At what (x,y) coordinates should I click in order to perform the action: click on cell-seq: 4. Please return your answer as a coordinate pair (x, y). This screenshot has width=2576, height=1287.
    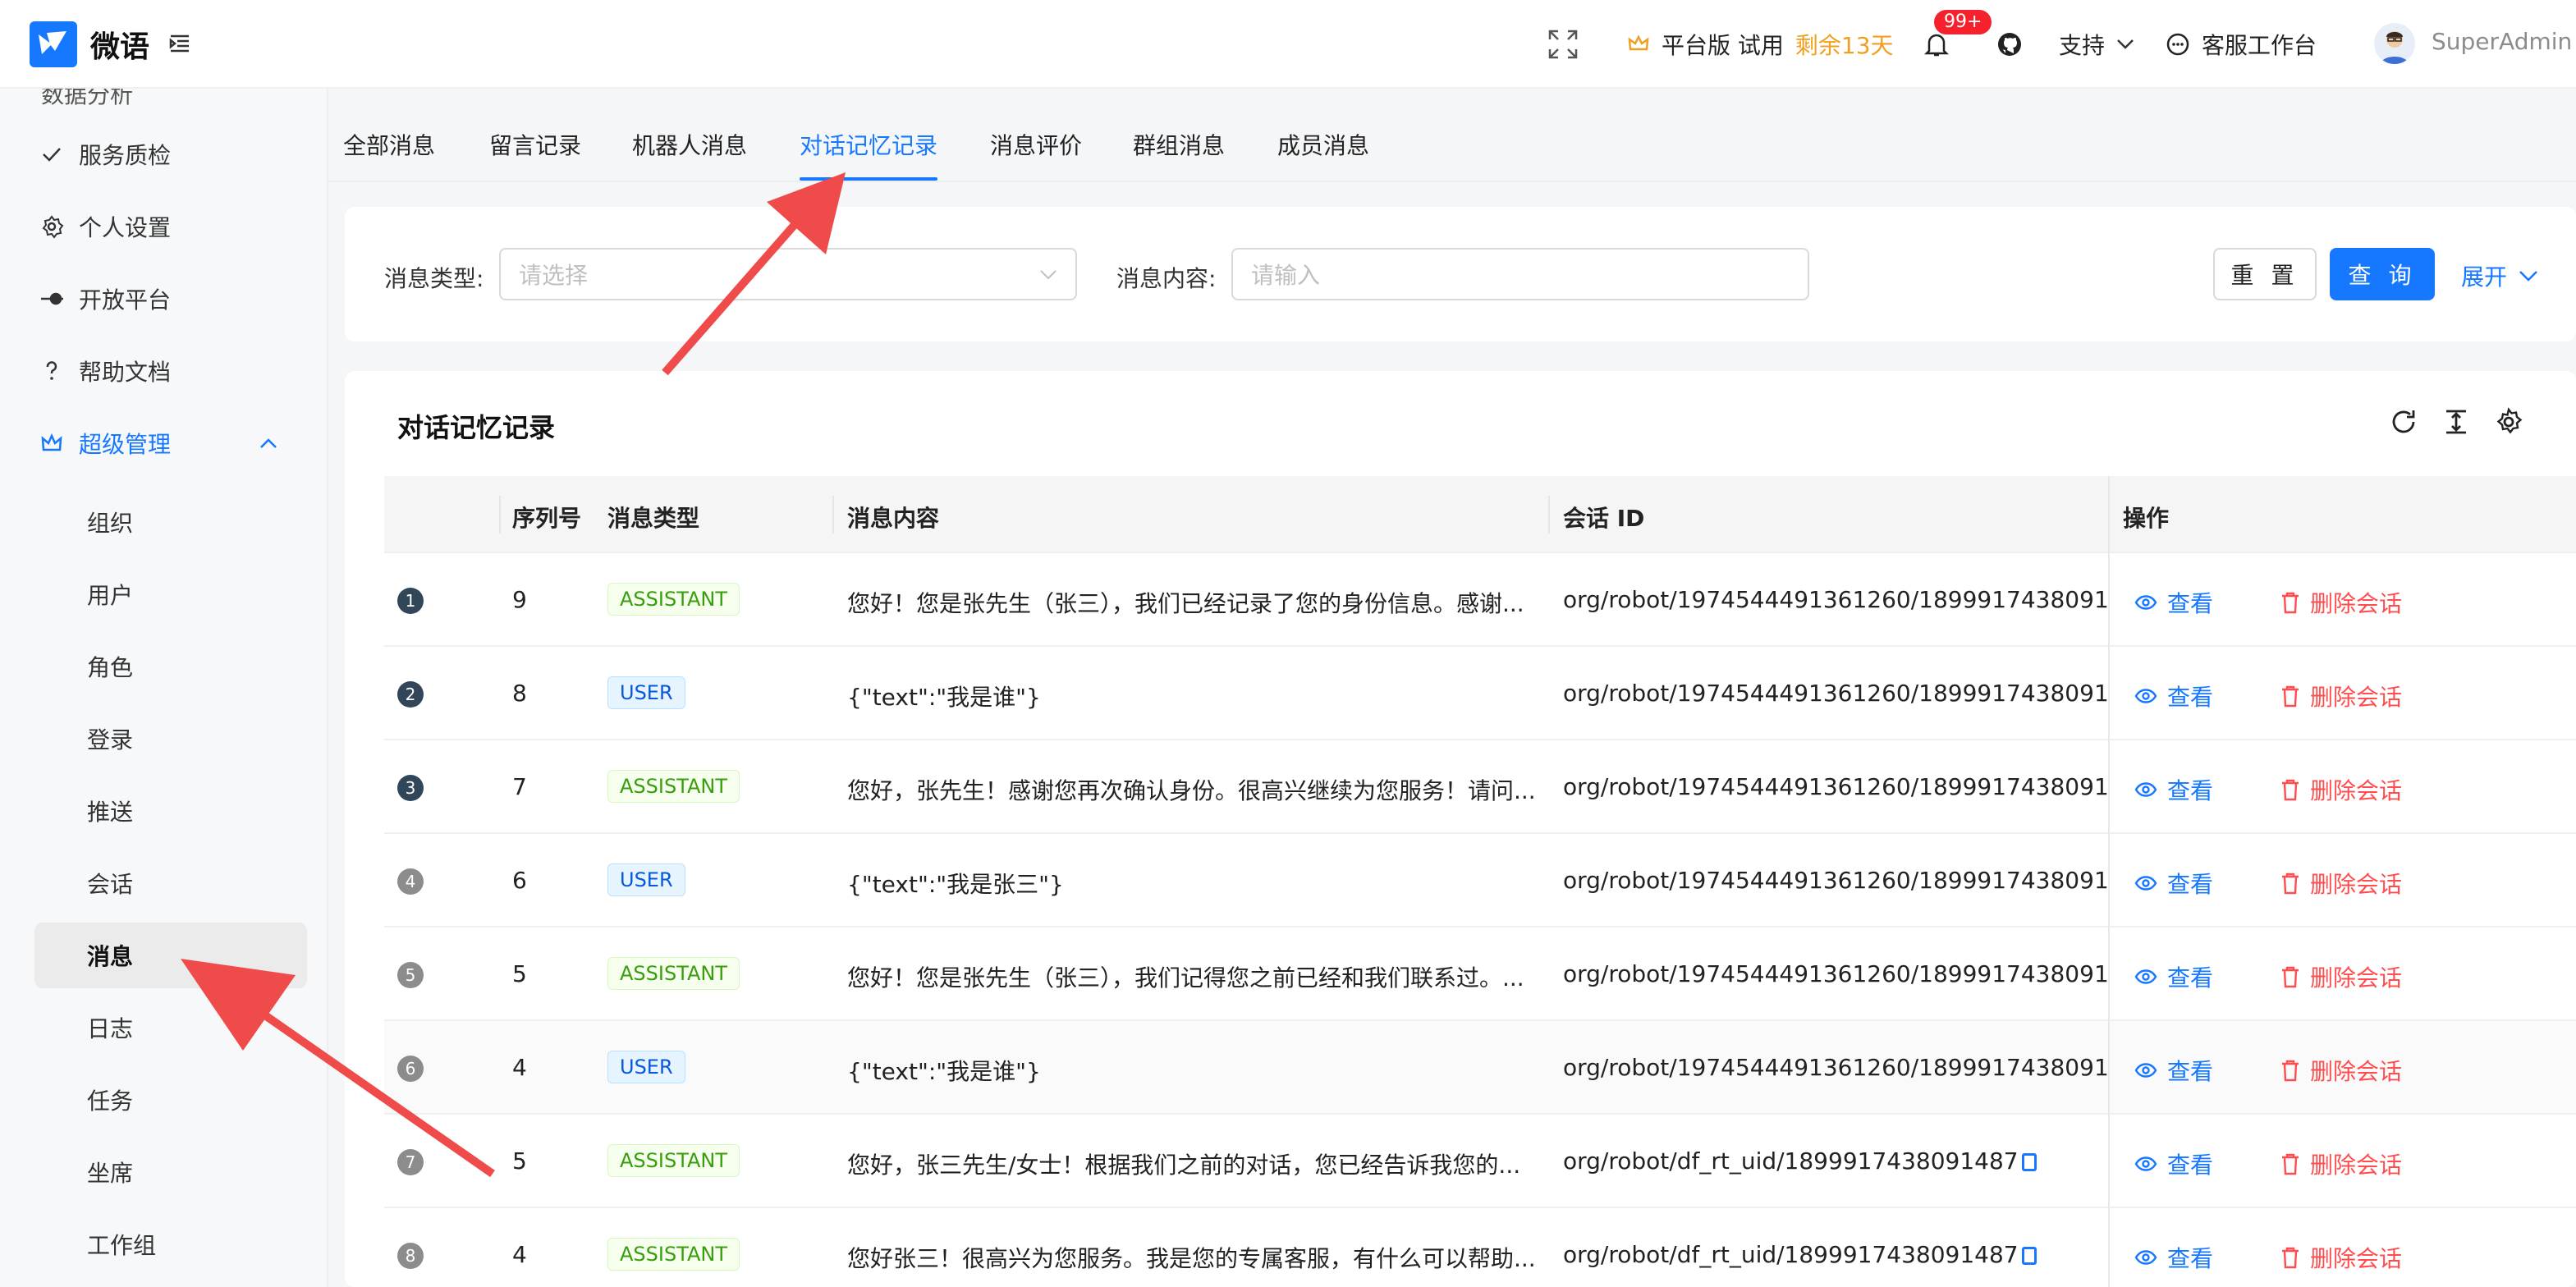
    Looking at the image, I should click on (520, 1067).